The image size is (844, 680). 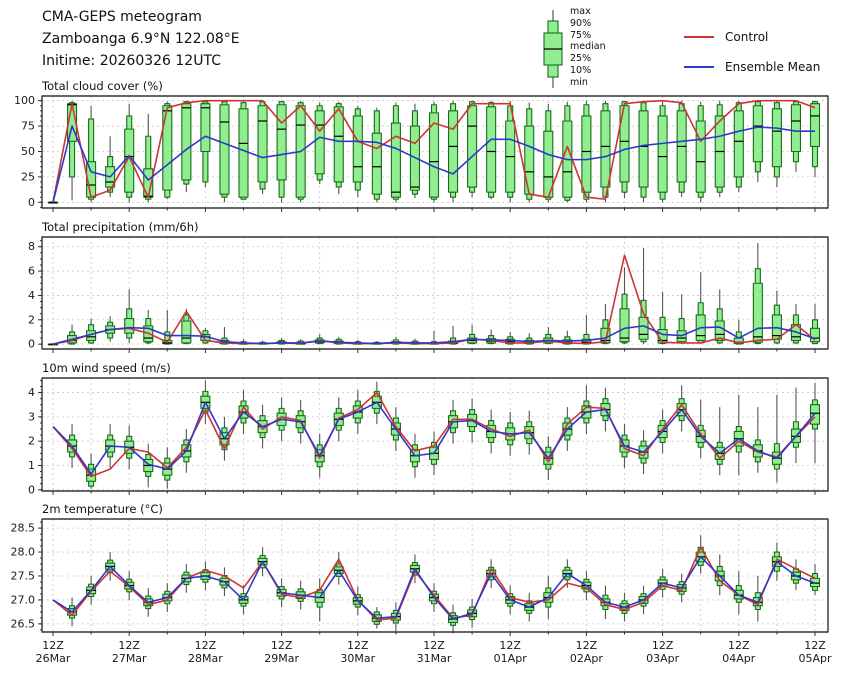 I want to click on panel-title-total-precipitation: Total precipitation (mm/6h), so click(x=120, y=227).